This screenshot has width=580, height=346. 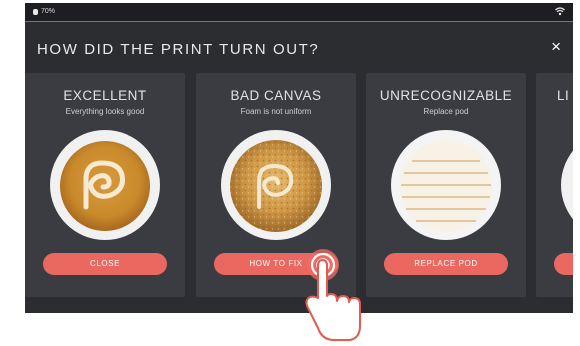 What do you see at coordinates (178, 49) in the screenshot?
I see `page-title: HOW DID THE PRINT TURN OUT?` at bounding box center [178, 49].